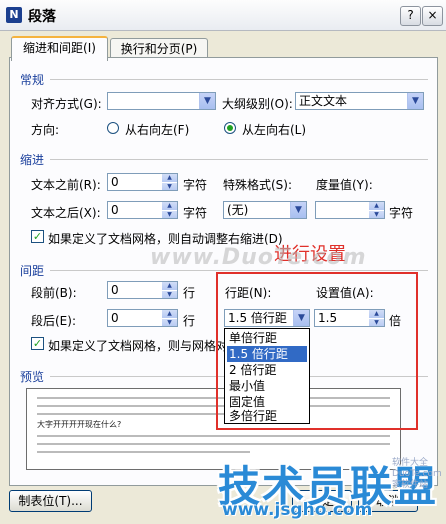 The width and height of the screenshot is (446, 524). What do you see at coordinates (323, 101) in the screenshot?
I see `outline-level-value: 正文文本` at bounding box center [323, 101].